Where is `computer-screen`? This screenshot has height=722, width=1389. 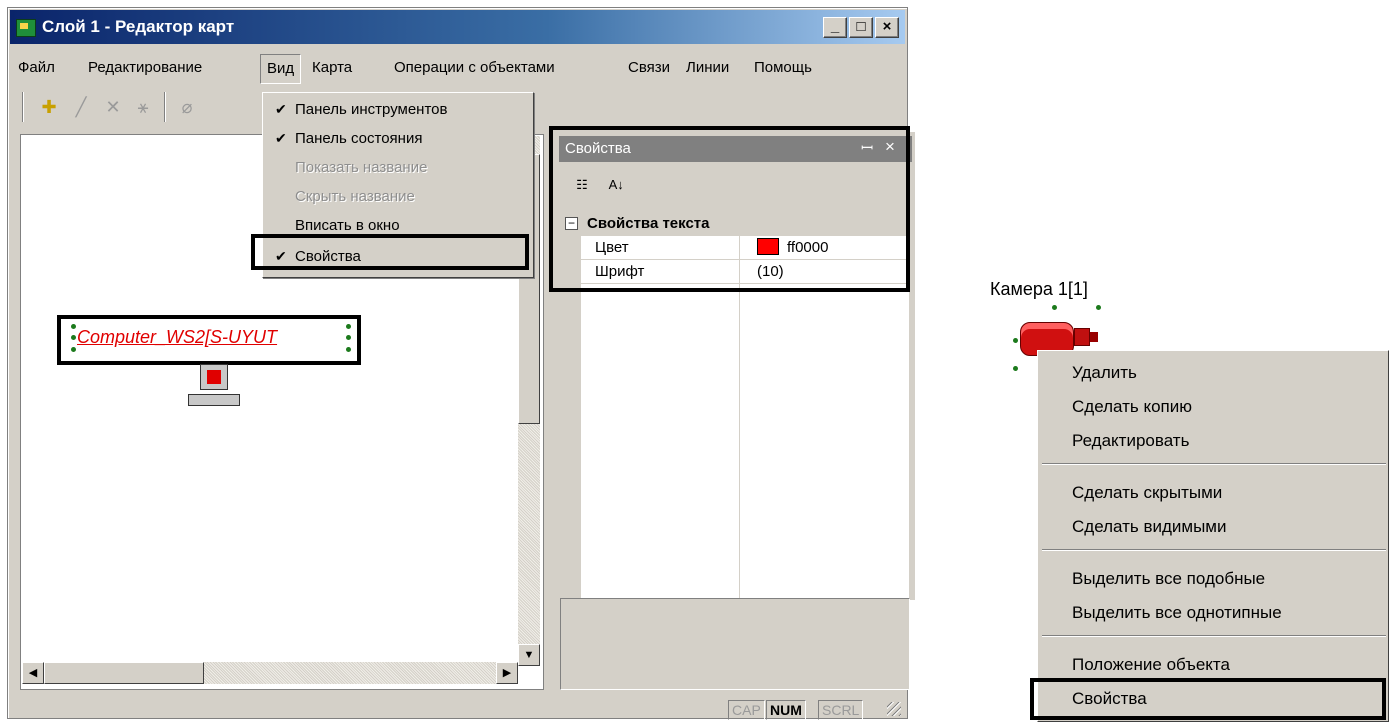 computer-screen is located at coordinates (214, 377).